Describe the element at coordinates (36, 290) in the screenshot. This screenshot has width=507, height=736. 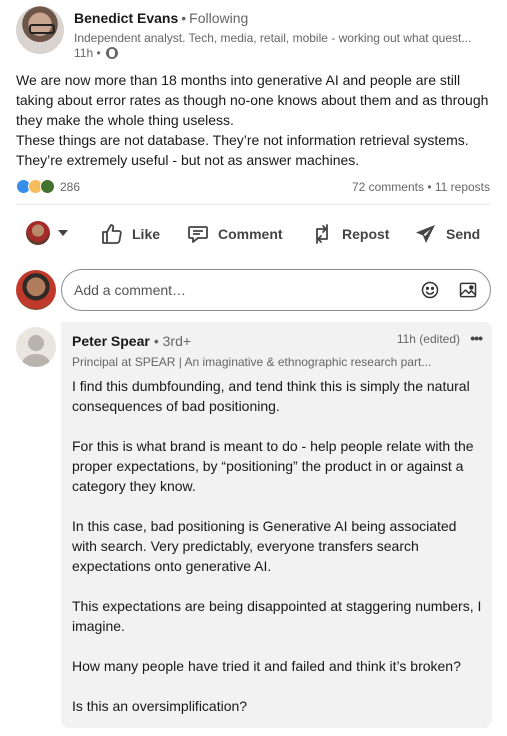
I see `current-user-avatar` at that location.